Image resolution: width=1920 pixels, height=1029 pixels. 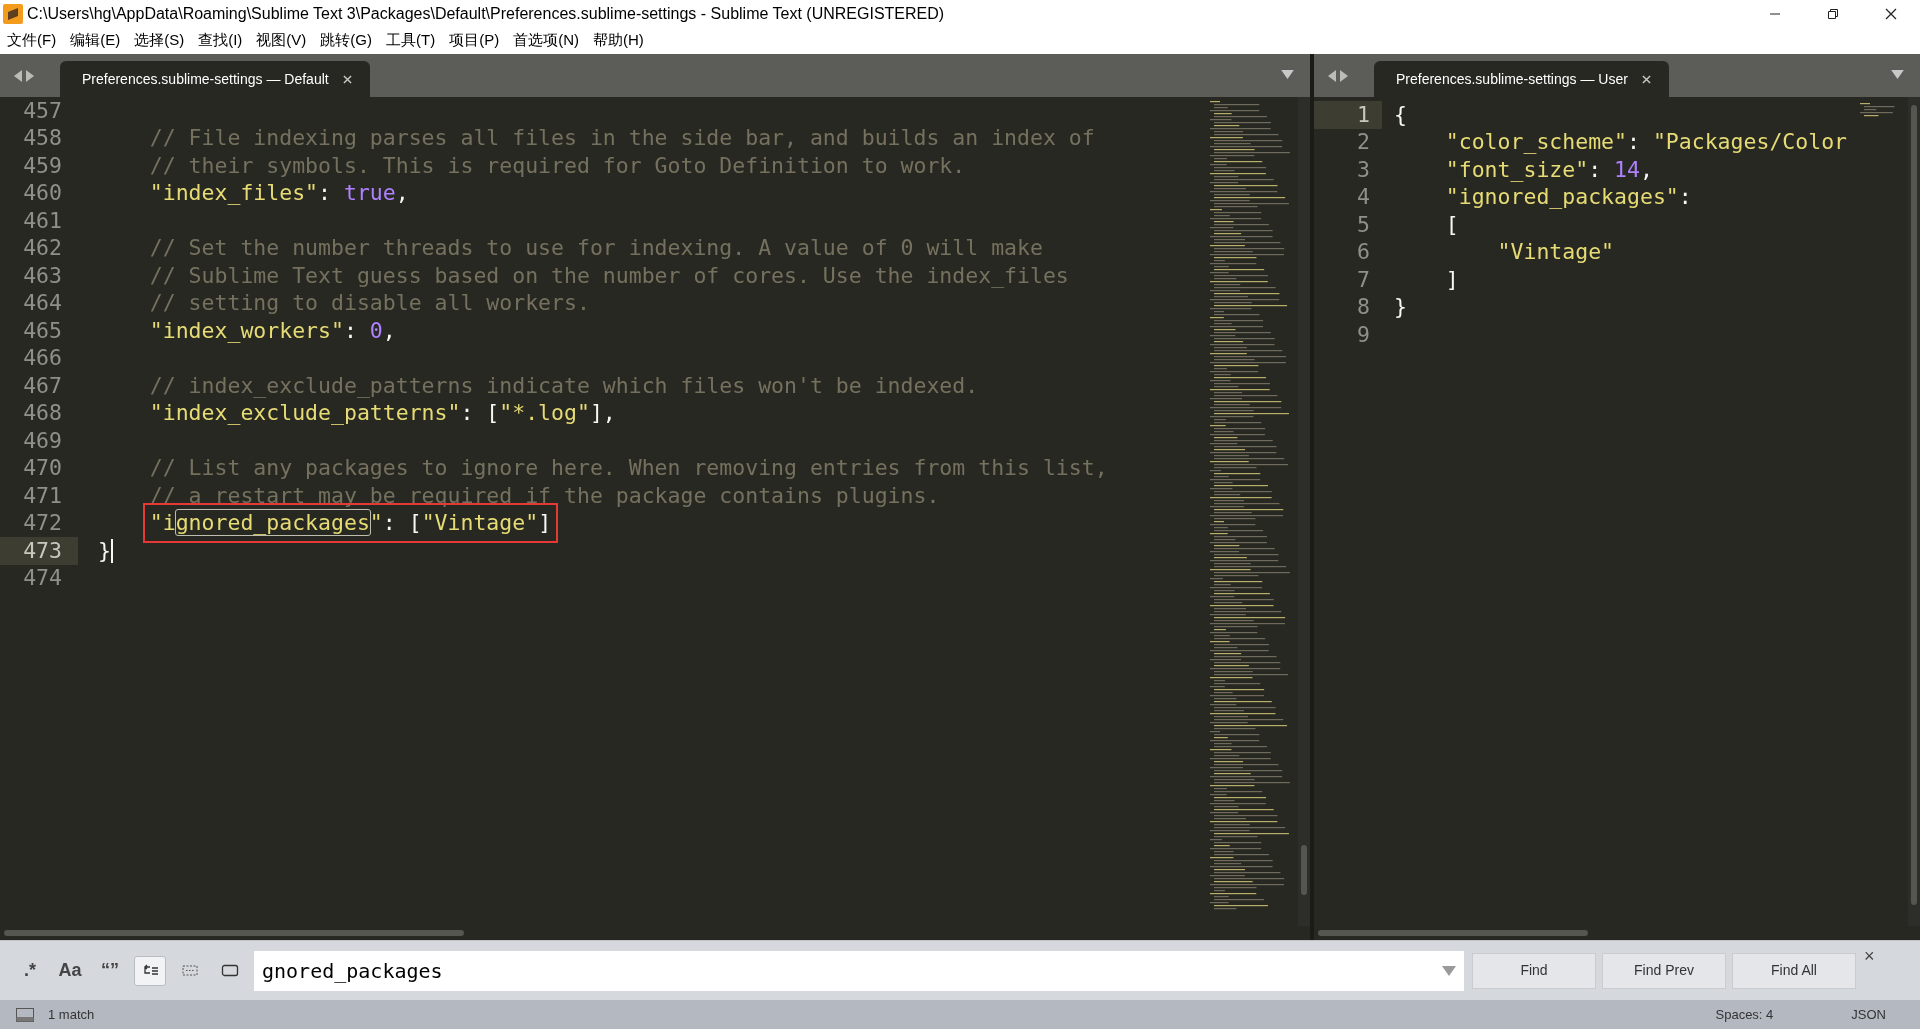 I want to click on find-field: gnored_packages, so click(x=859, y=970).